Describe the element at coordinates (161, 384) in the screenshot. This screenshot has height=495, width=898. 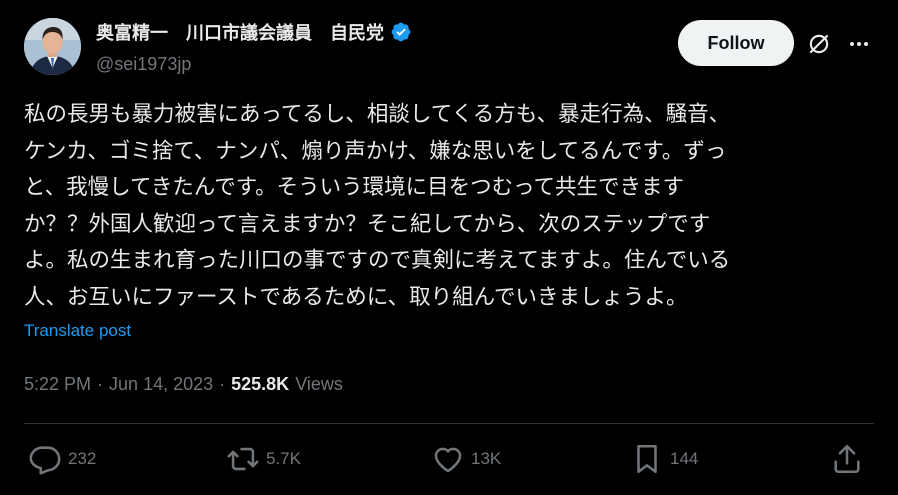
I see `post-date: Jun 14, 2023` at that location.